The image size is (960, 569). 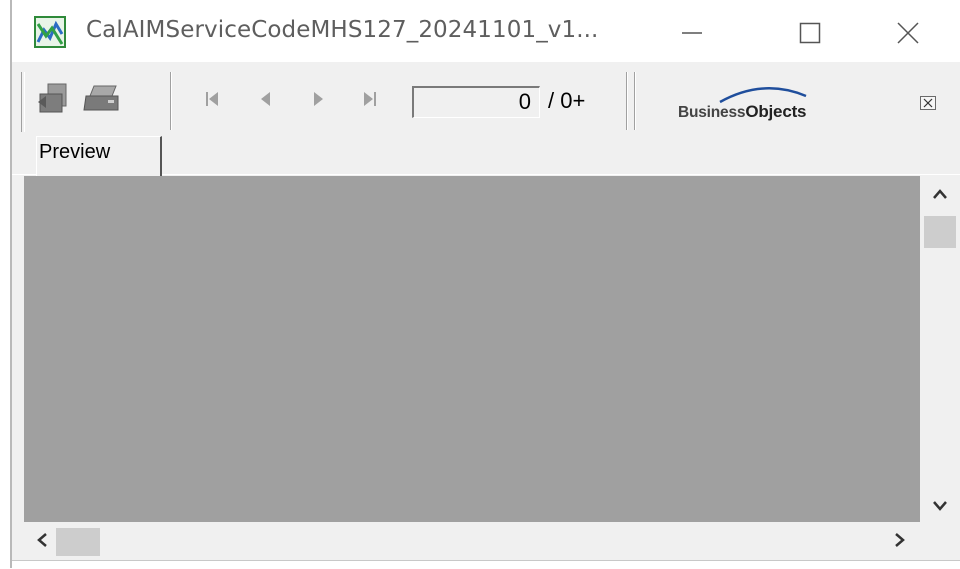 What do you see at coordinates (42, 540) in the screenshot?
I see `scroll-left-icon` at bounding box center [42, 540].